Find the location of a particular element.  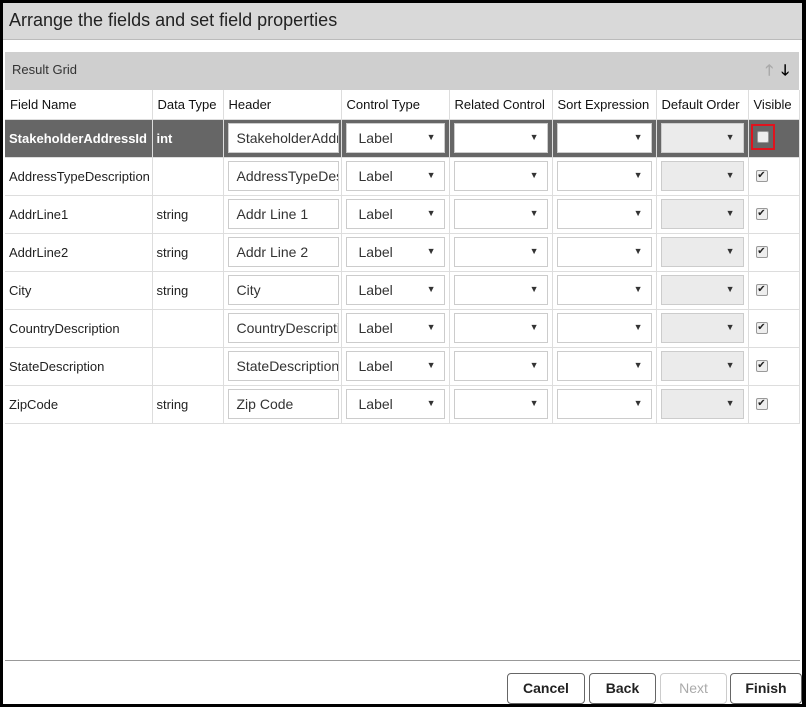

field-name: ZipCode is located at coordinates (79, 404).